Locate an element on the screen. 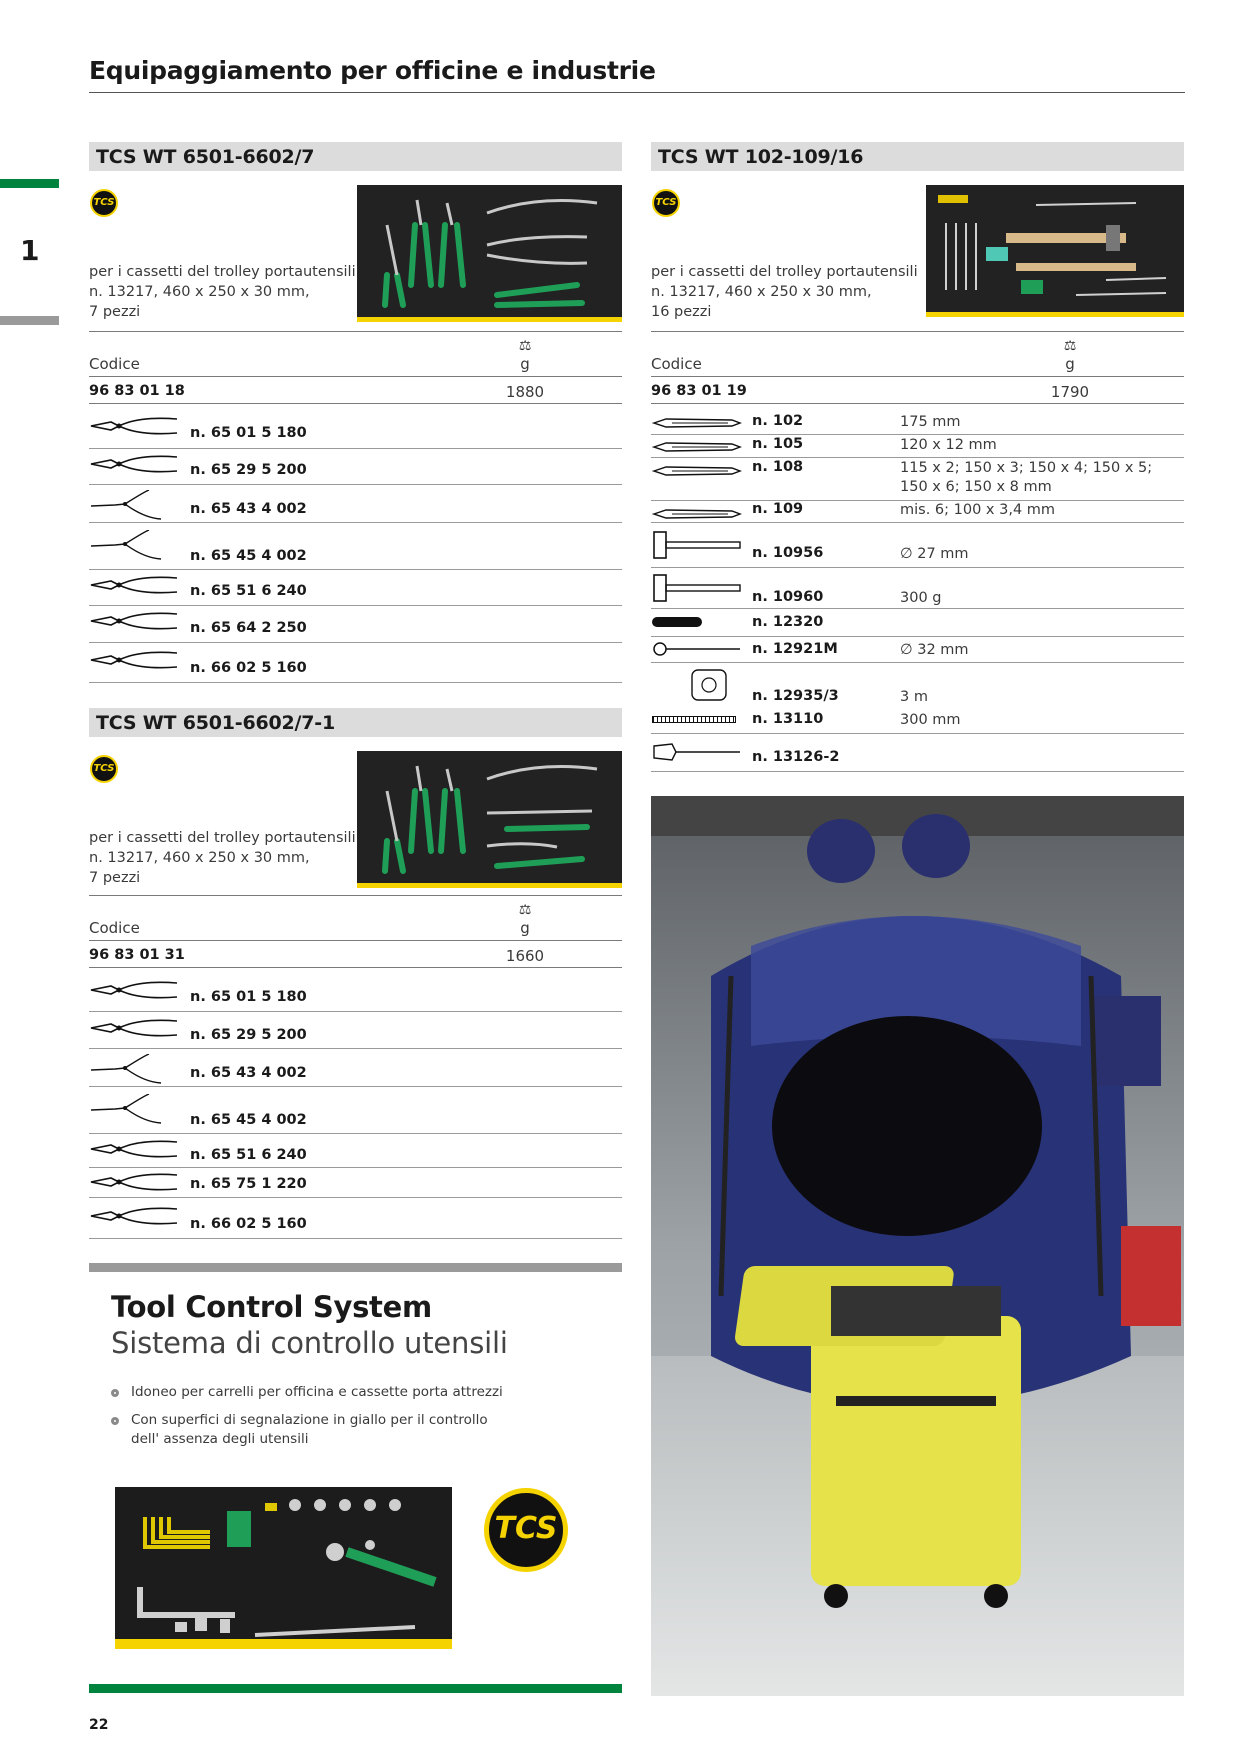 This screenshot has height=1754, width=1240. article-code: 96 83 01 31 is located at coordinates (137, 955).